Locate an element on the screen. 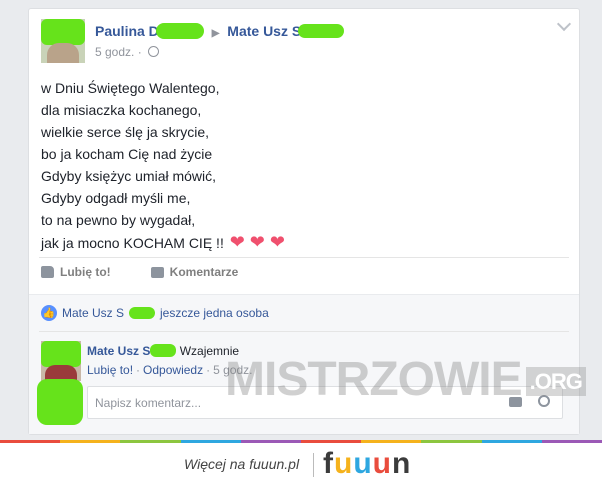 The image size is (602, 485). post-meta: 5 godz. · is located at coordinates (127, 52).